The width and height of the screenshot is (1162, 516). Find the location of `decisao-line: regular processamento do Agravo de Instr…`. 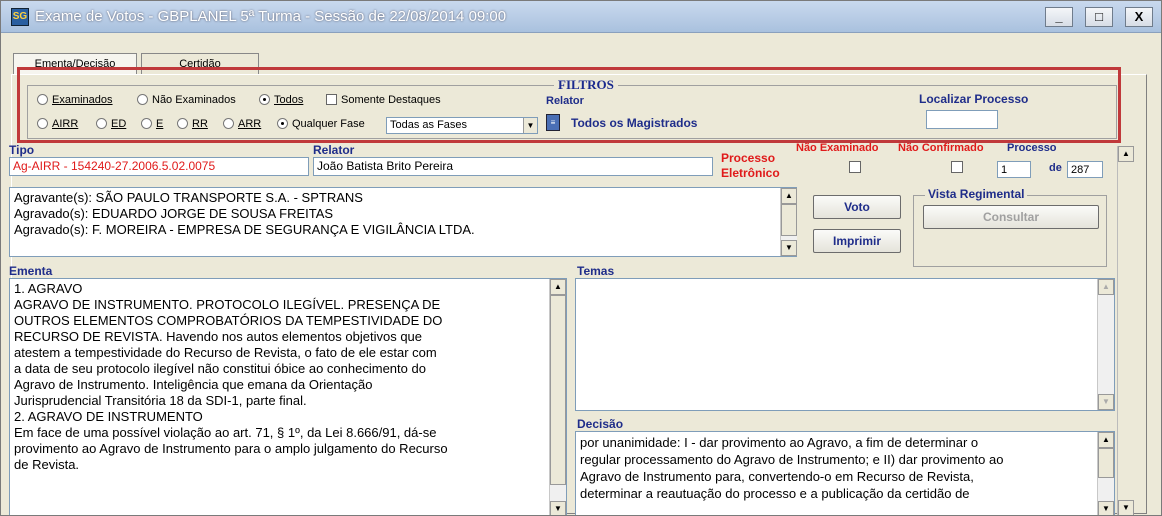

decisao-line: regular processamento do Agravo de Instr… is located at coordinates (792, 459).